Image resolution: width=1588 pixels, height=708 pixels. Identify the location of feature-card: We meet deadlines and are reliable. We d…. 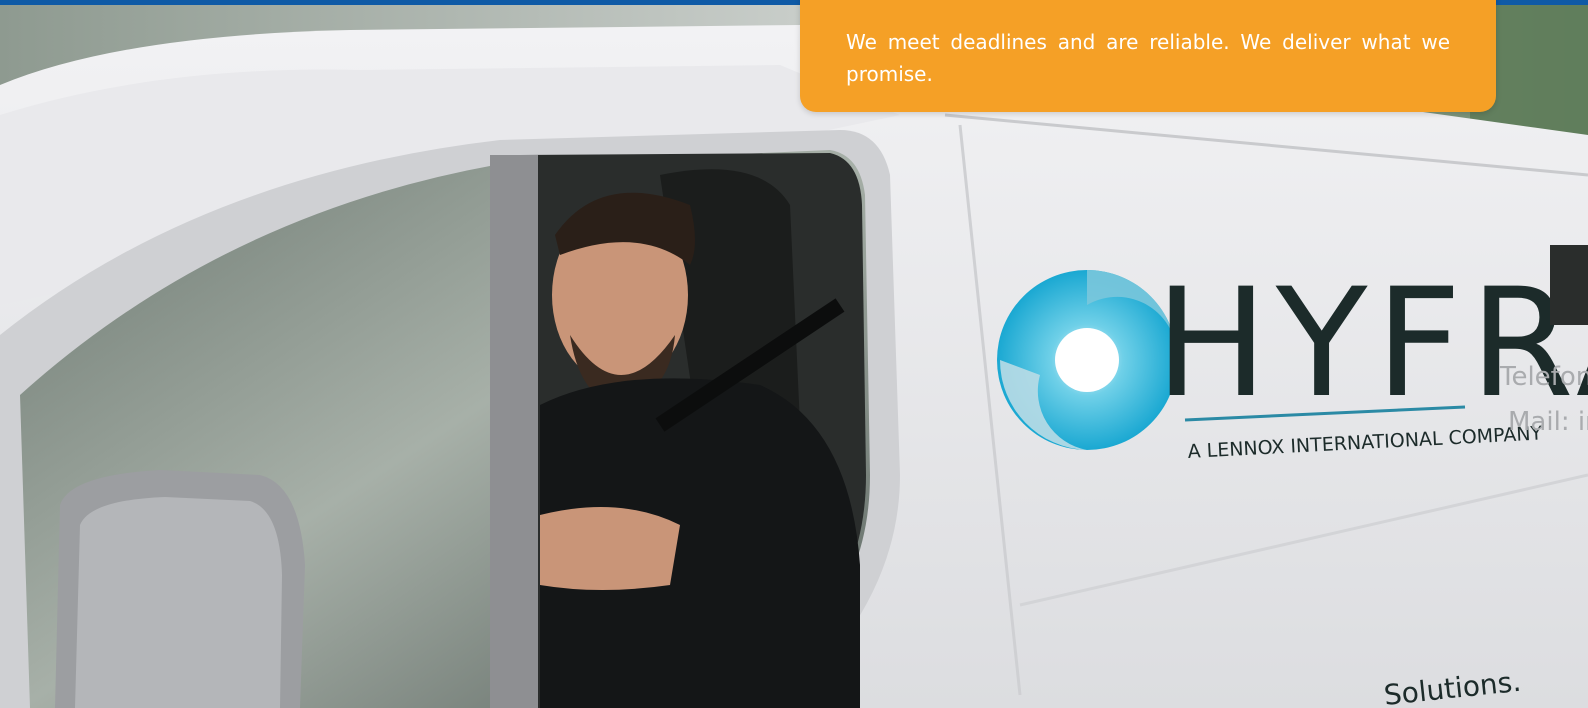
(1148, 56).